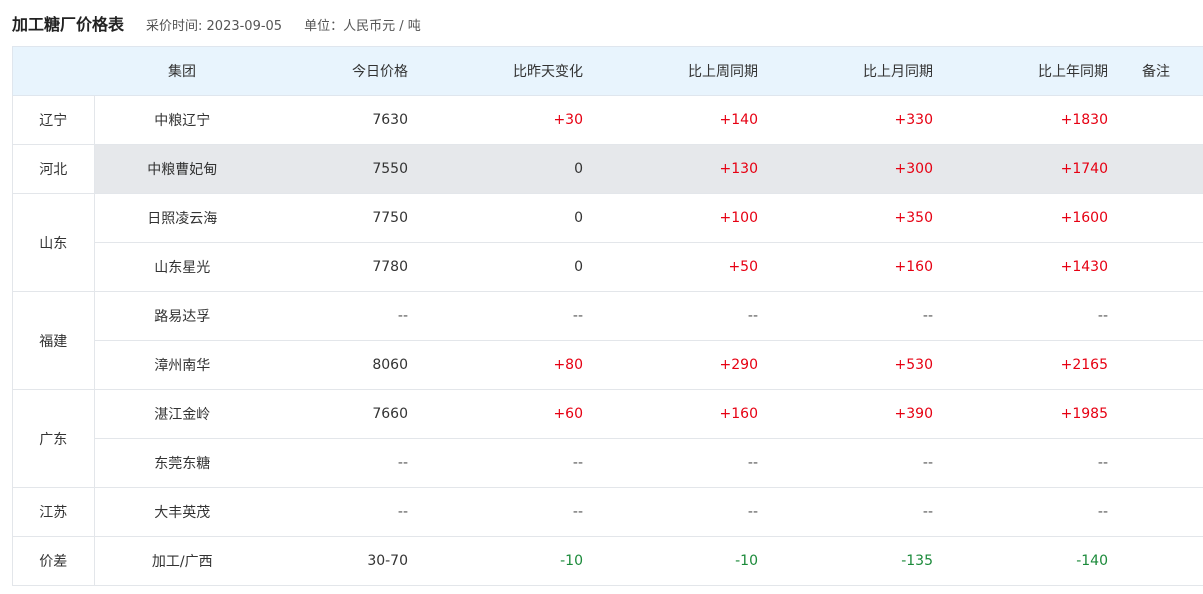 The width and height of the screenshot is (1203, 594). Describe the element at coordinates (53, 561) in the screenshot. I see `province-cell: 价差` at that location.